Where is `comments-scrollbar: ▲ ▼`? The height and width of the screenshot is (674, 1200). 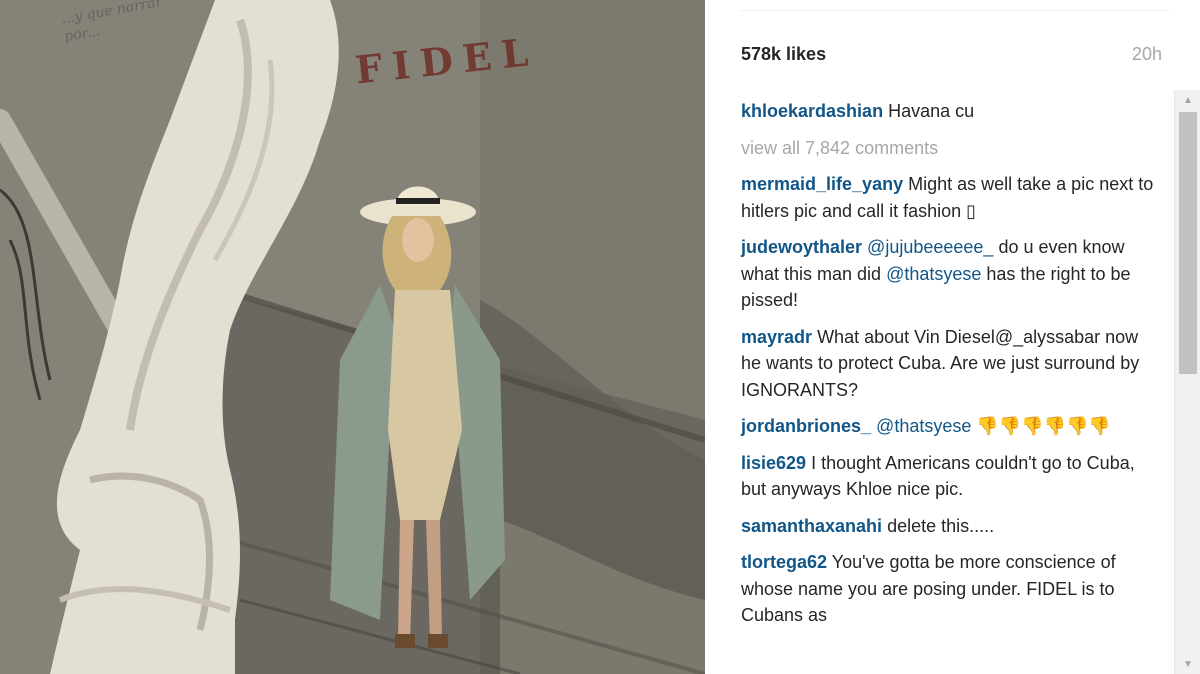
comments-scrollbar: ▲ ▼ is located at coordinates (1187, 382).